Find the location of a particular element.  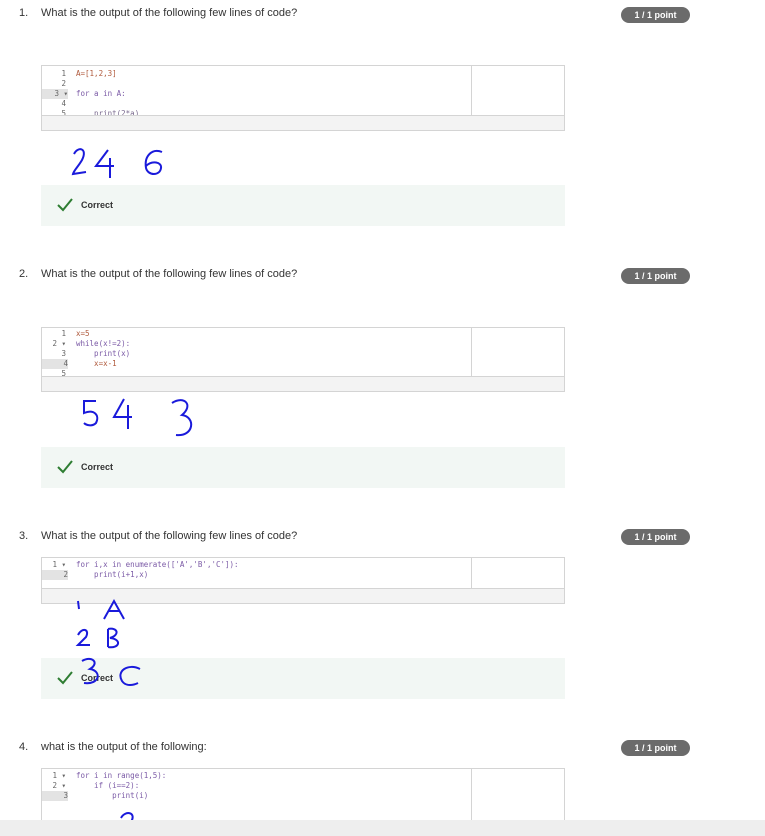

code-line: 4 is located at coordinates (63, 103).